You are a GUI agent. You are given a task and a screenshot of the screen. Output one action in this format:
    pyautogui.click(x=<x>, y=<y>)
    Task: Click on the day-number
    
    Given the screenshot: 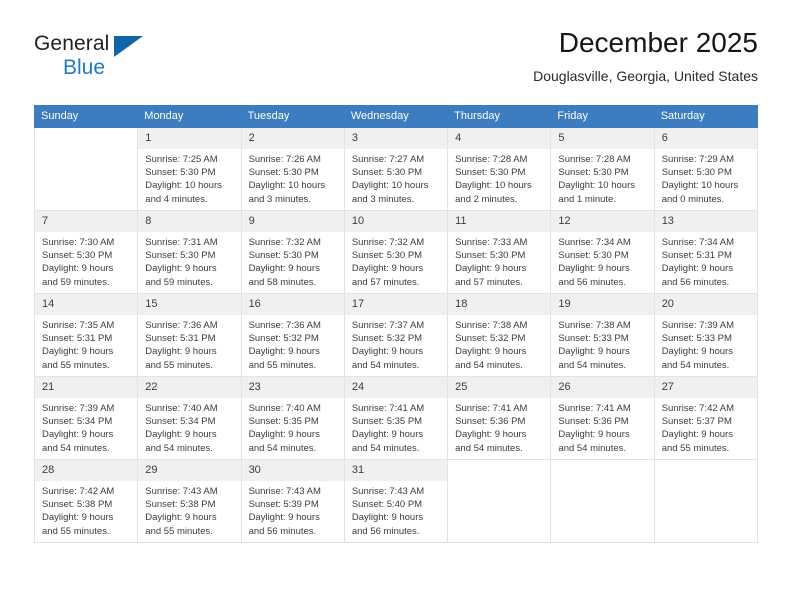 What is the action you would take?
    pyautogui.click(x=705, y=470)
    